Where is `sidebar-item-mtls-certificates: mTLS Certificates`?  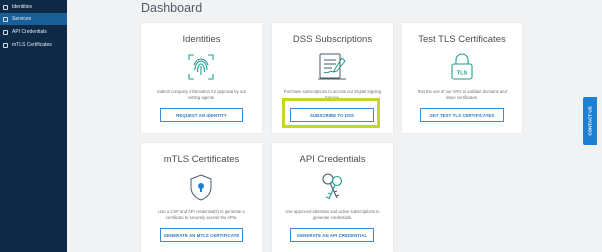
sidebar-item-mtls-certificates: mTLS Certificates is located at coordinates (33, 45).